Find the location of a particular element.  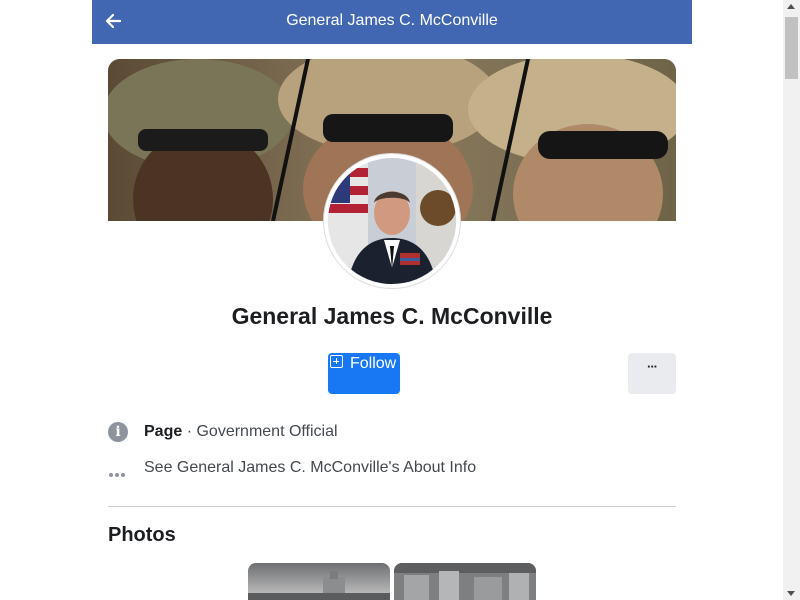

more-options-button: ··· is located at coordinates (652, 373).